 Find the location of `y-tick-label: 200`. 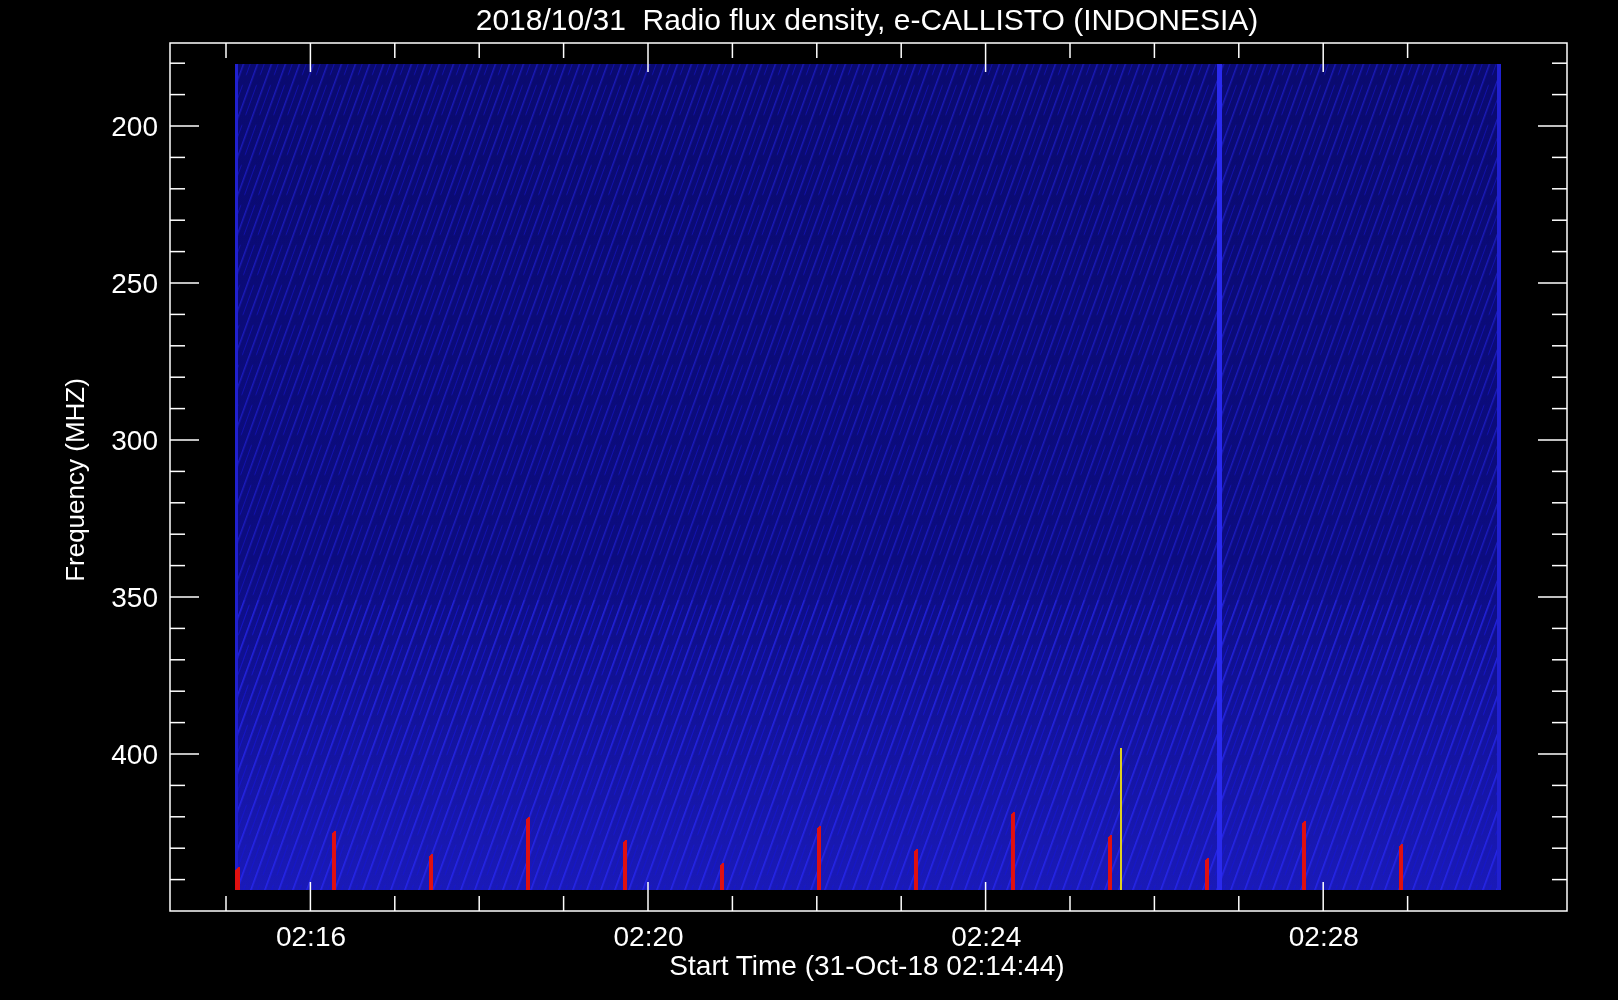

y-tick-label: 200 is located at coordinates (134, 126).